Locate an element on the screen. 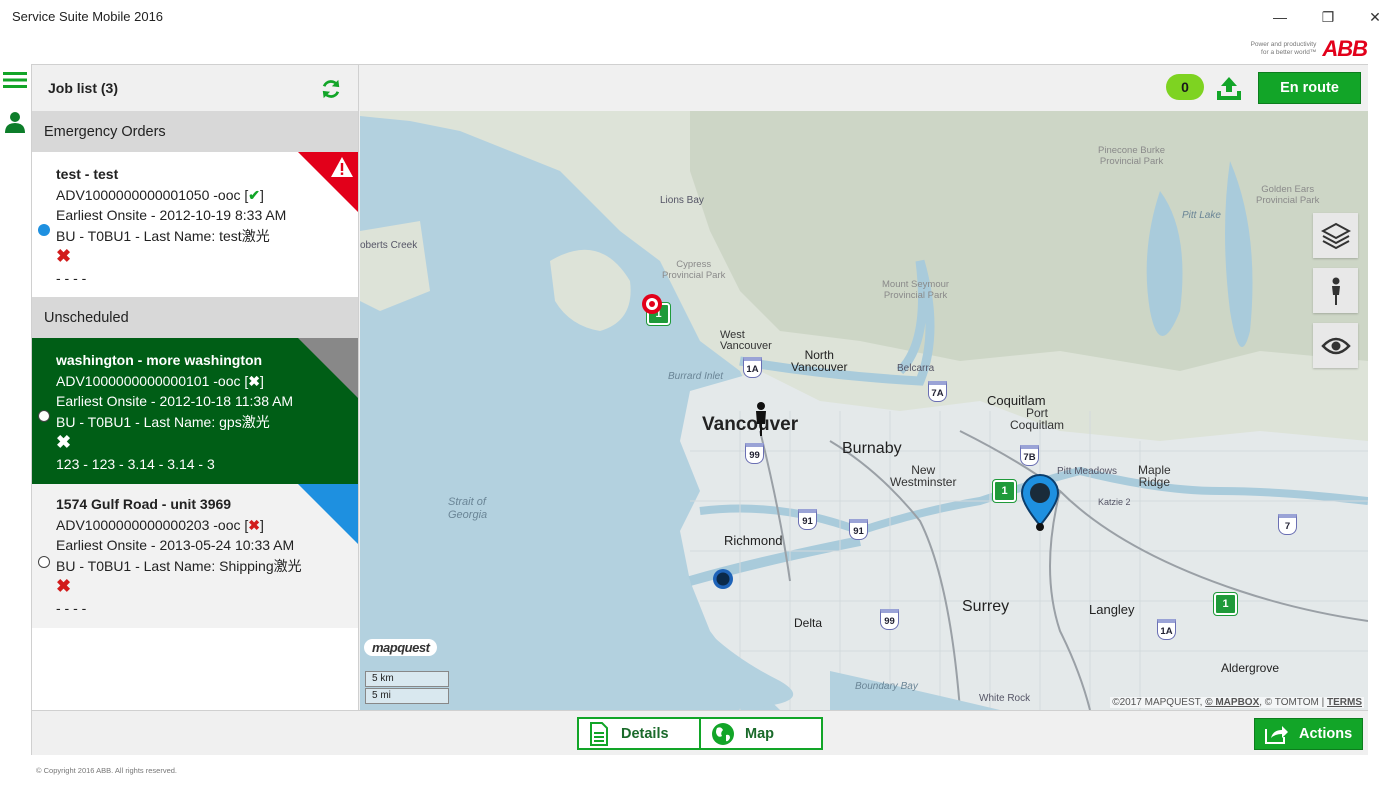 The height and width of the screenshot is (787, 1399). label-white-rock: White Rock is located at coordinates (1005, 698).